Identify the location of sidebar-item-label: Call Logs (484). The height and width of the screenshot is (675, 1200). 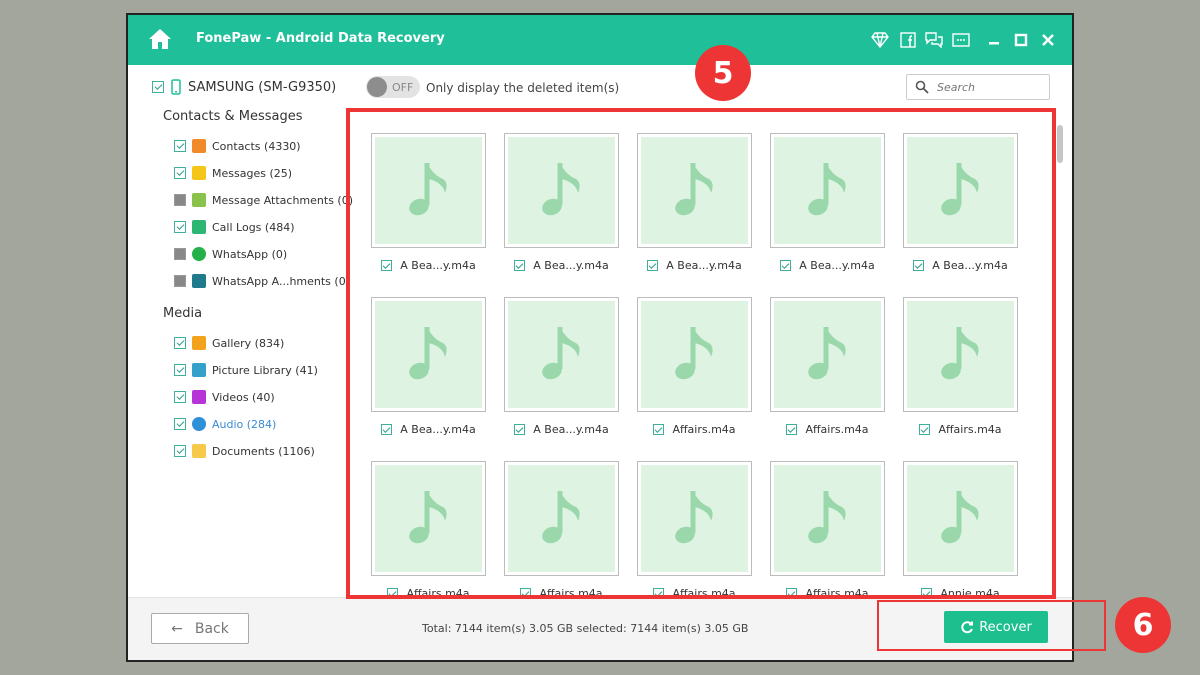
(253, 227).